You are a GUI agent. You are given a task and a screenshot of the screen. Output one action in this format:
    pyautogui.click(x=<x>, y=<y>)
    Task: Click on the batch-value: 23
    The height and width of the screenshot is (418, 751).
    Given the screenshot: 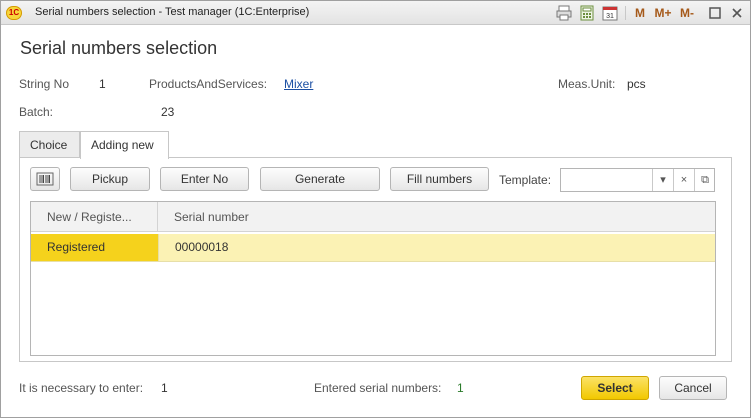 What is the action you would take?
    pyautogui.click(x=168, y=112)
    